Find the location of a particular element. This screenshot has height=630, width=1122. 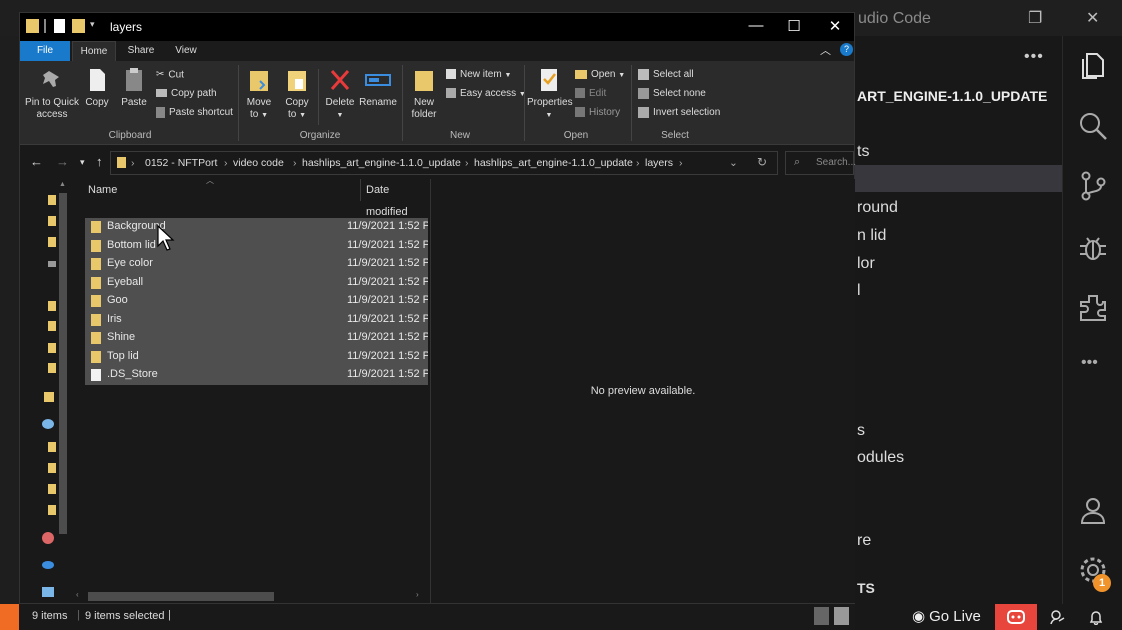

new-item-button: New item ▼ is located at coordinates (478, 75).